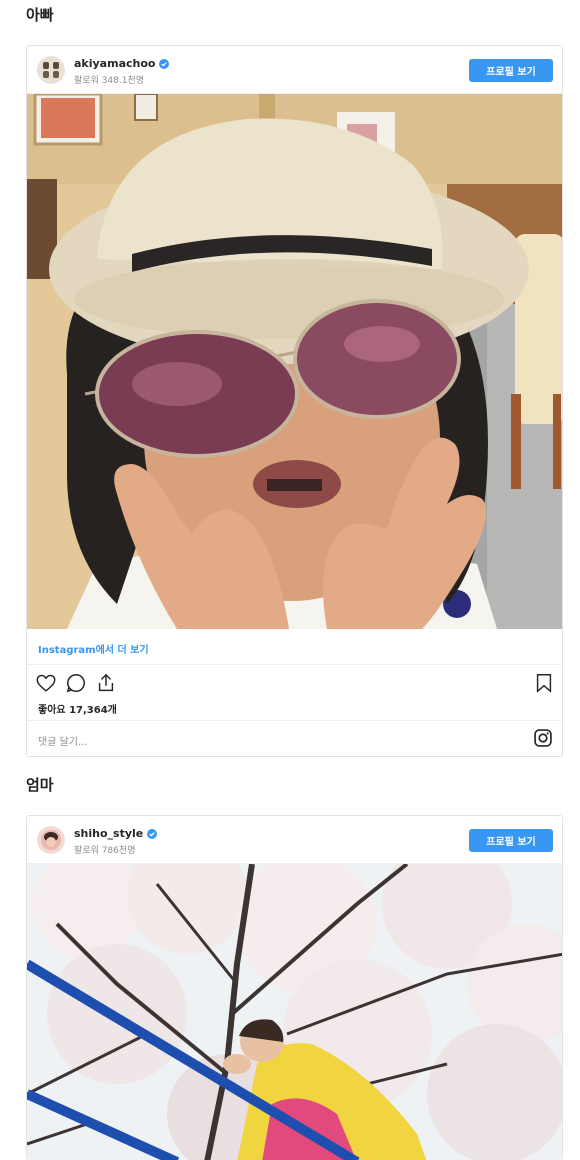 This screenshot has height=1160, width=580. I want to click on view-more-row: Instagram에서 더 보기, so click(294, 647).